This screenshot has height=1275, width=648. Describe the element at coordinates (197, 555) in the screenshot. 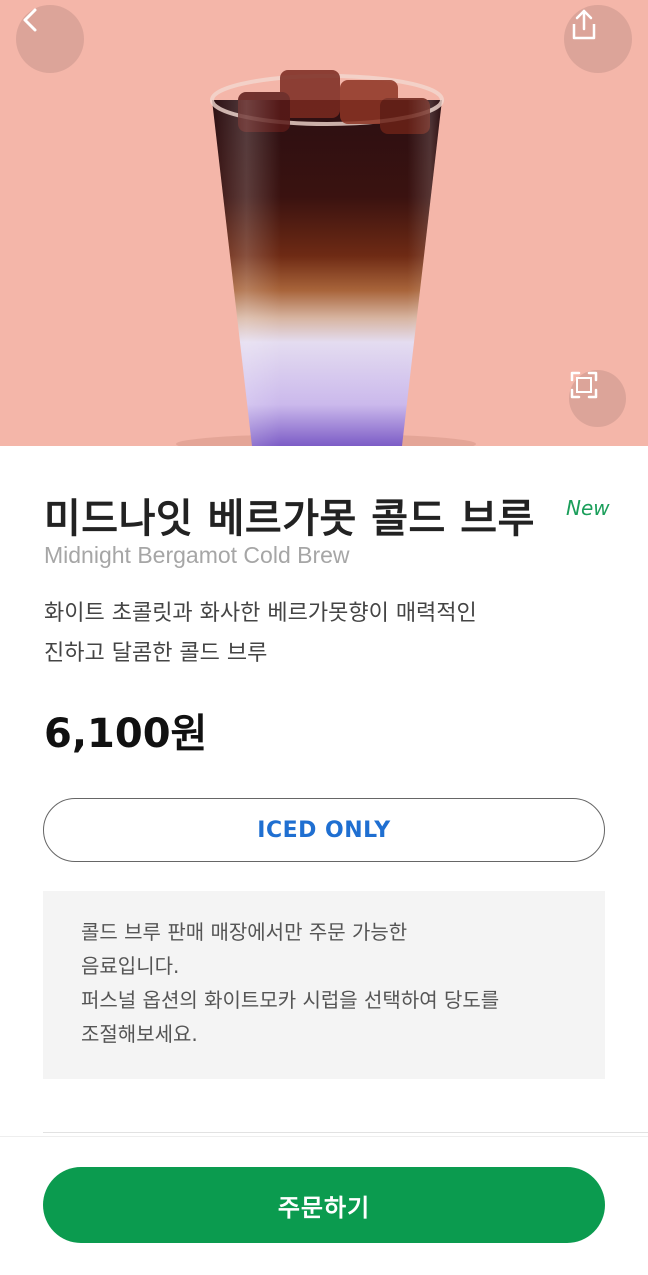

I see `product-name-en: Midnight Bergamot Cold Brew` at that location.